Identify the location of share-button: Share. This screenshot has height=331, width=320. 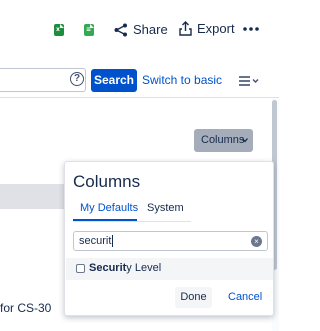
(141, 29).